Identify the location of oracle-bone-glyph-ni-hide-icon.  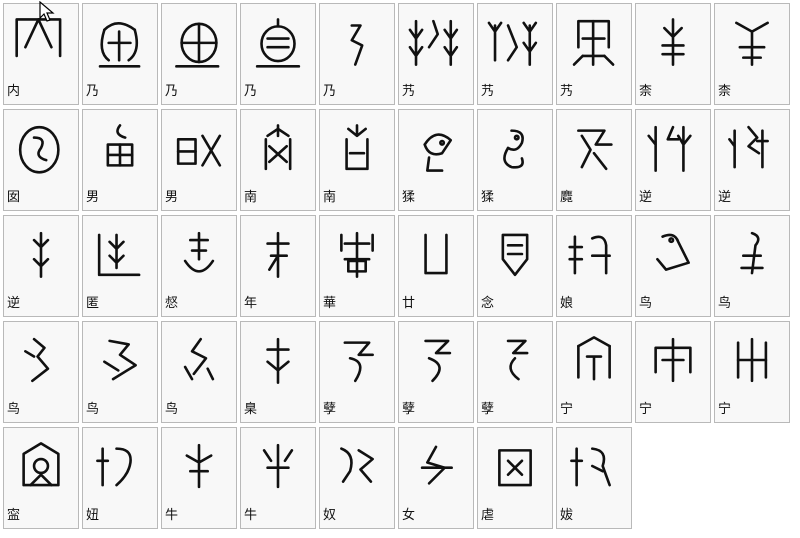
(120, 254).